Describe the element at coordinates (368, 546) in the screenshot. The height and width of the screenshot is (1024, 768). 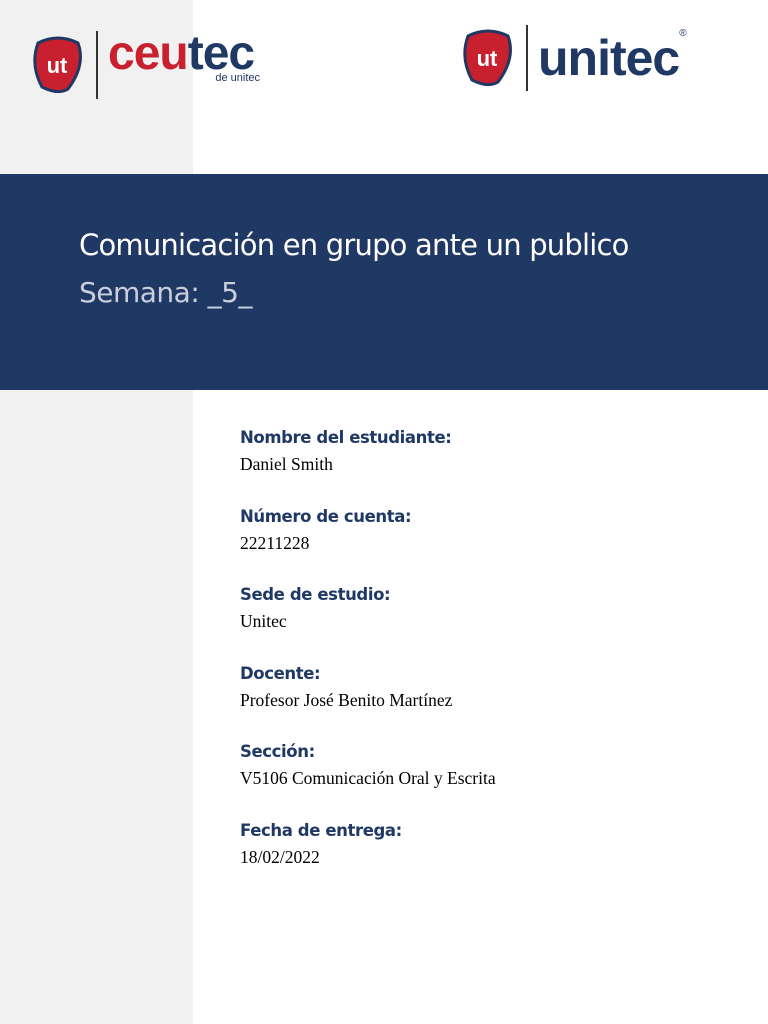
I see `field-account-number: Número de cuenta: 22211228` at that location.